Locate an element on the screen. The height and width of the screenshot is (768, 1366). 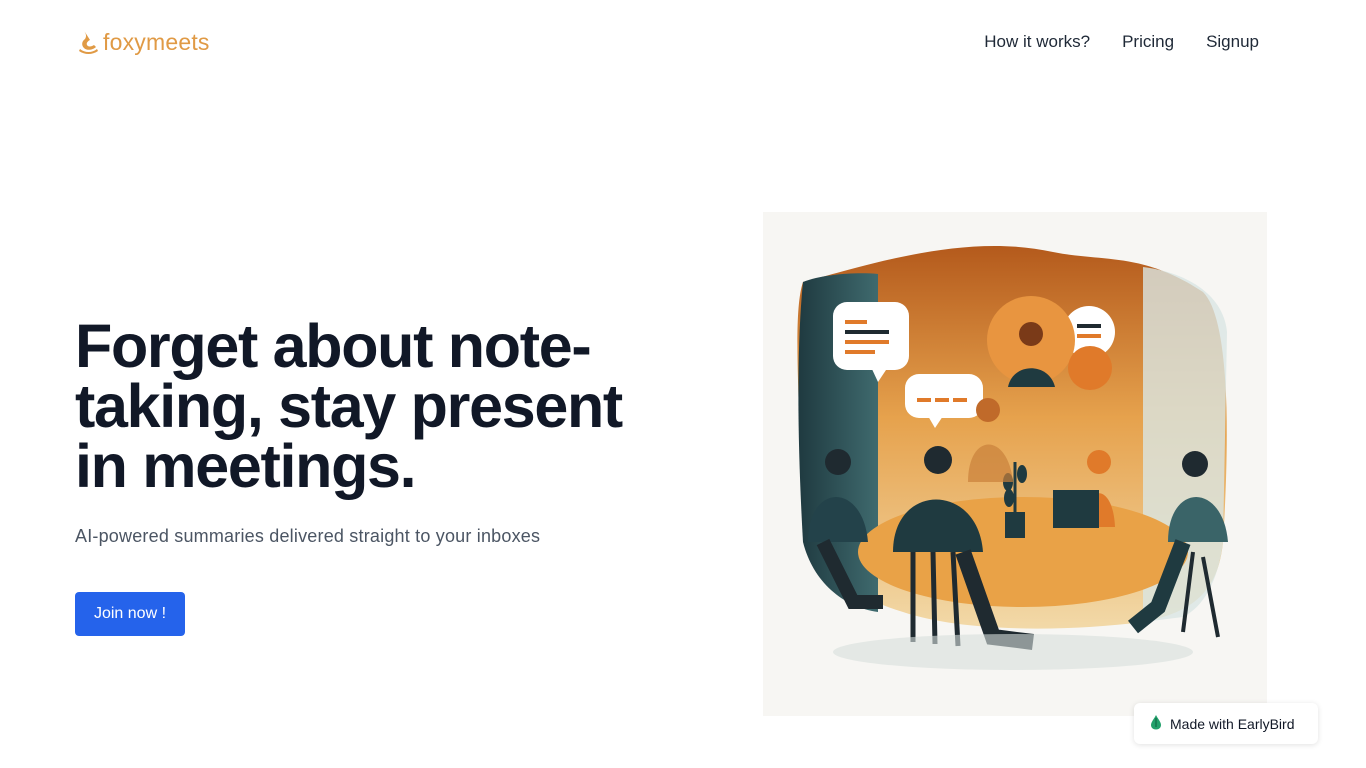
nav-signup: Signup is located at coordinates (1232, 42).